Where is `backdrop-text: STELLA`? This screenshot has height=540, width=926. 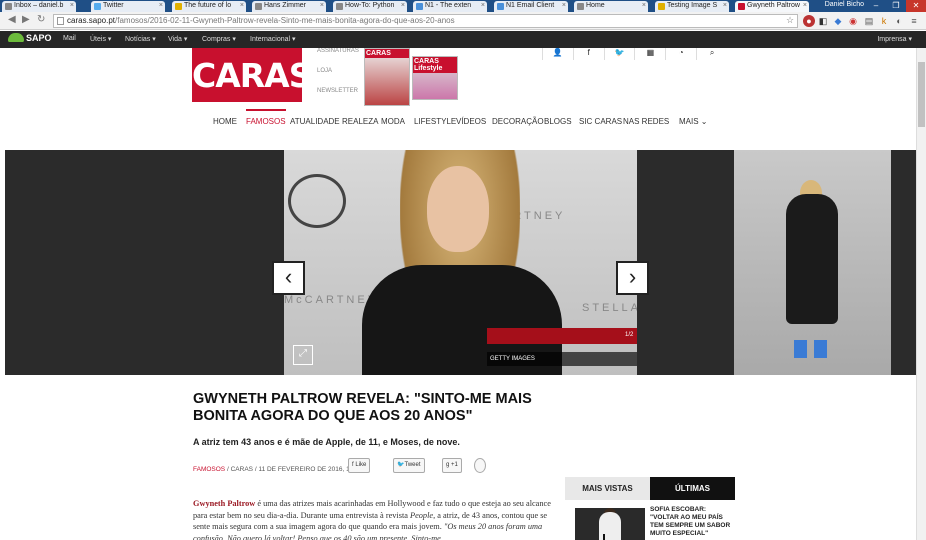
backdrop-text: STELLA is located at coordinates (609, 308).